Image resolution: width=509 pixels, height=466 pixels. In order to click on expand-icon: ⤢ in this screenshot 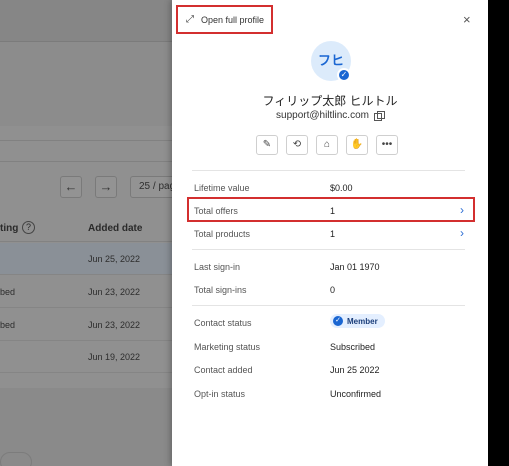, I will do `click(190, 19)`.